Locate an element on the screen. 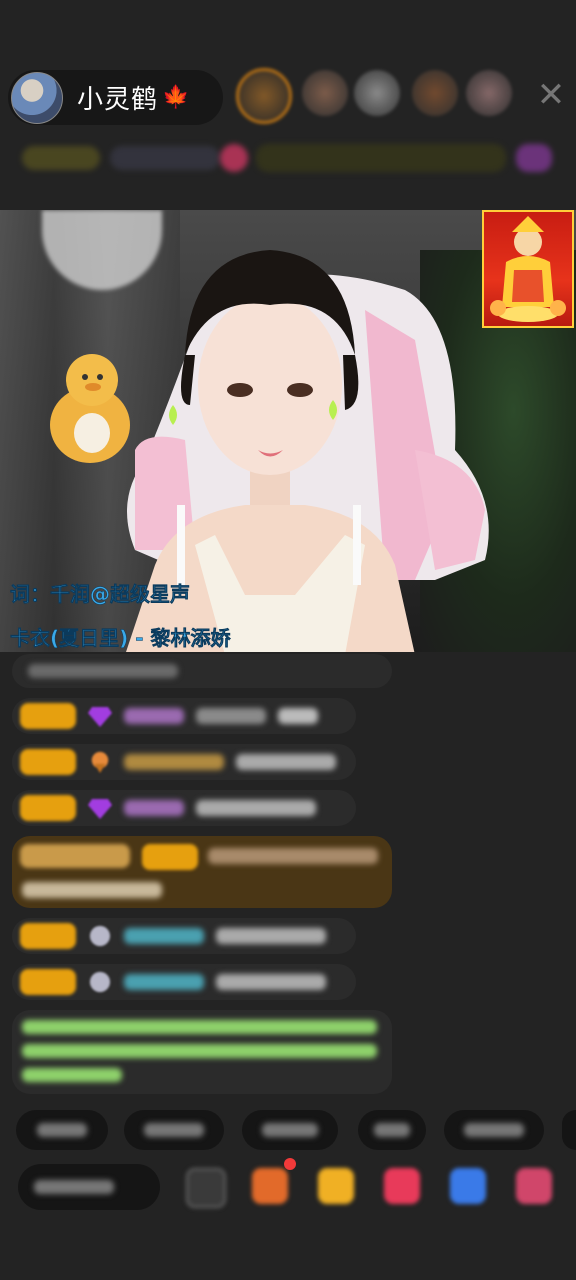 The height and width of the screenshot is (1280, 576). notification-dot is located at coordinates (290, 1164).